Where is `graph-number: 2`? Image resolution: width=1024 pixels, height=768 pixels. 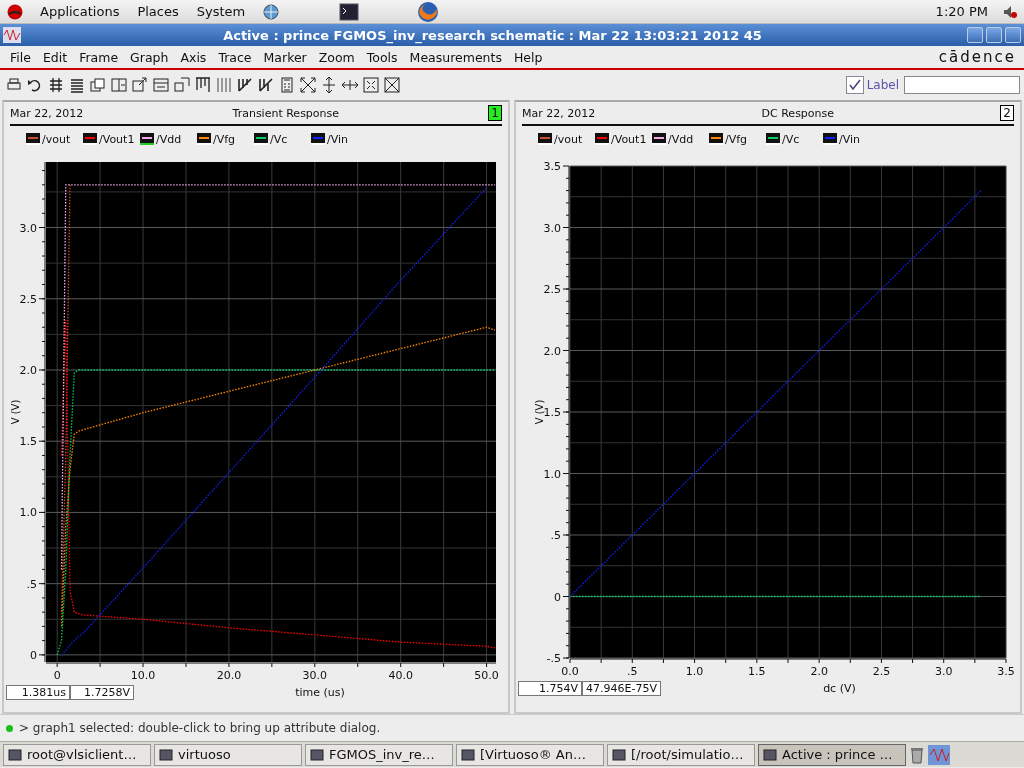
graph-number: 2 is located at coordinates (1007, 113).